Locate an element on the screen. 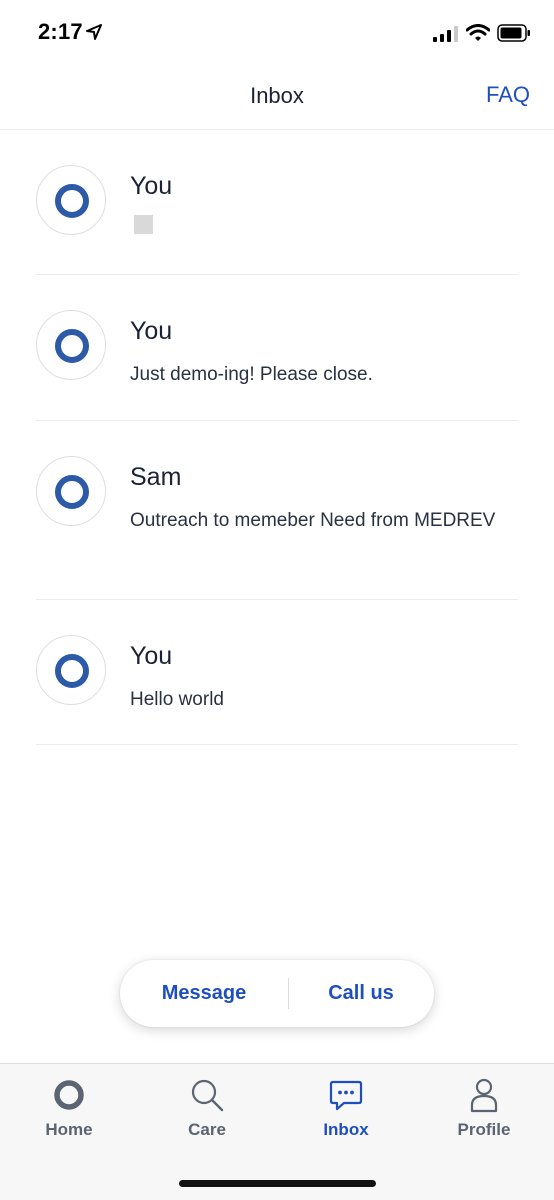  tab-home: Home is located at coordinates (69, 1114).